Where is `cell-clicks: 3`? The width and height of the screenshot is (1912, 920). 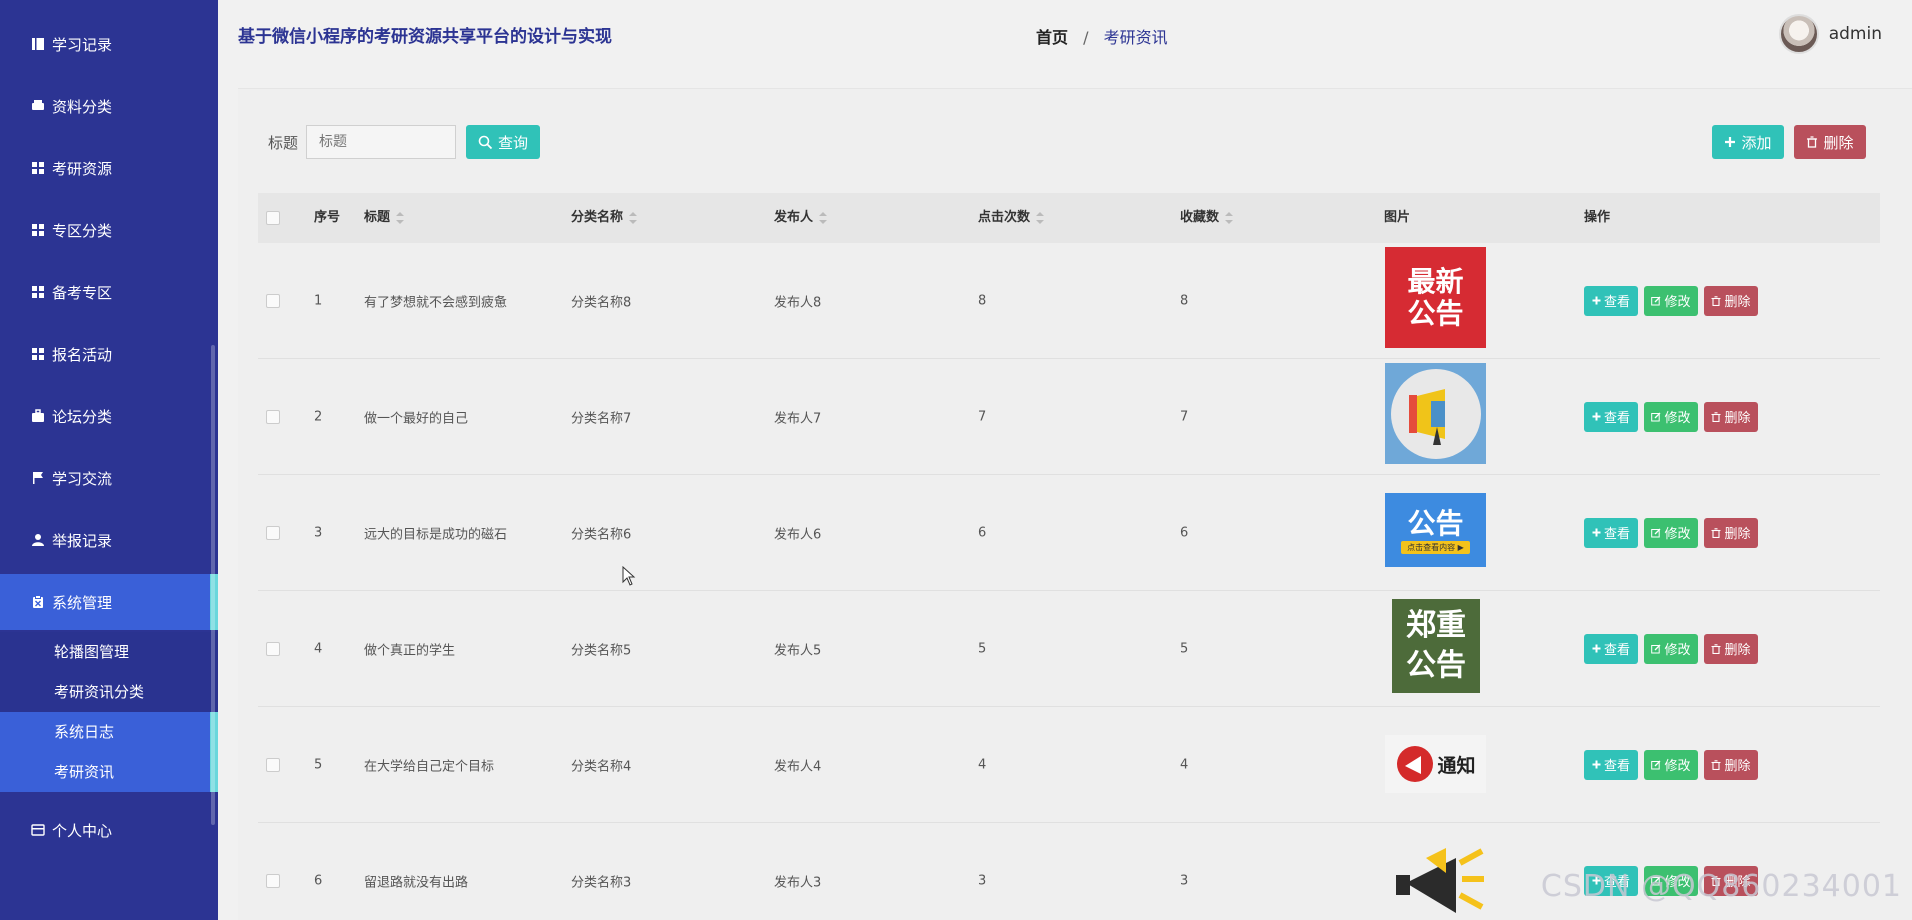 cell-clicks: 3 is located at coordinates (982, 880).